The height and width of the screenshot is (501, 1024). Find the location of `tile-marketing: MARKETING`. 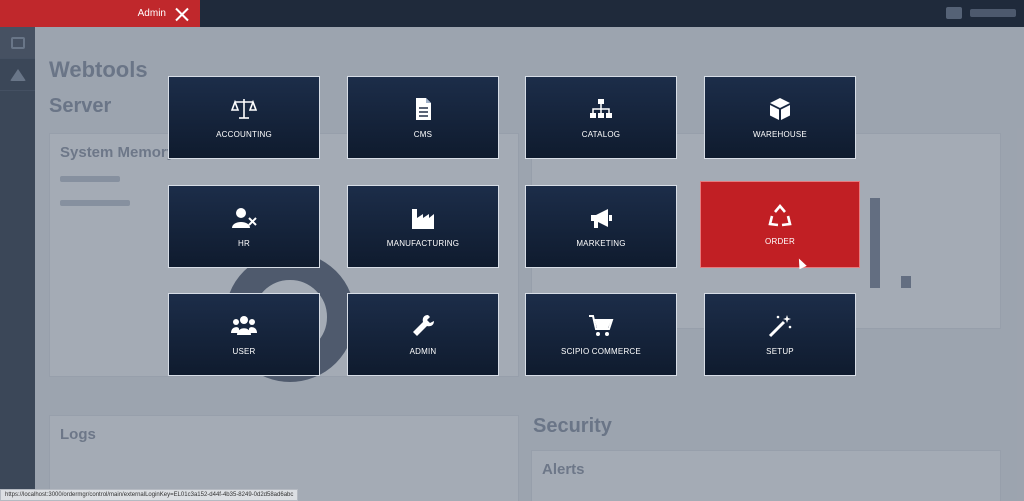

tile-marketing: MARKETING is located at coordinates (601, 226).